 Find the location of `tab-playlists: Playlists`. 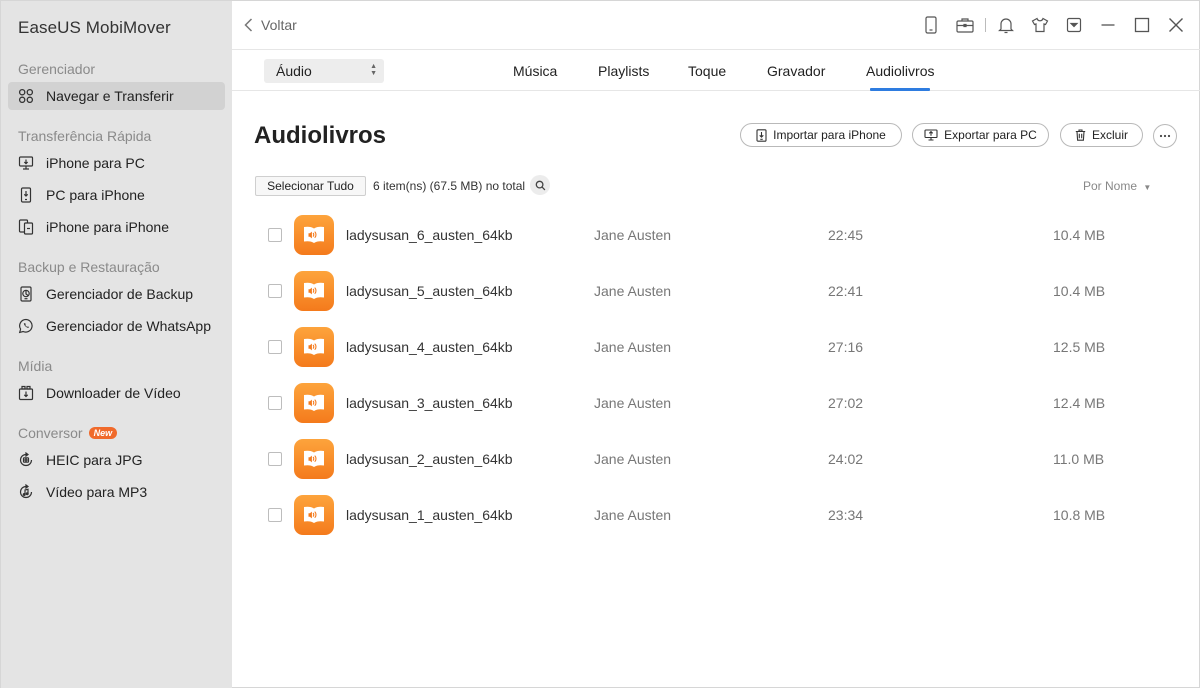

tab-playlists: Playlists is located at coordinates (623, 71).